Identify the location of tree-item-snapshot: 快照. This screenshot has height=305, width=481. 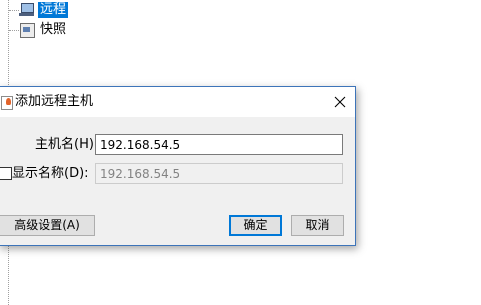
(43, 30).